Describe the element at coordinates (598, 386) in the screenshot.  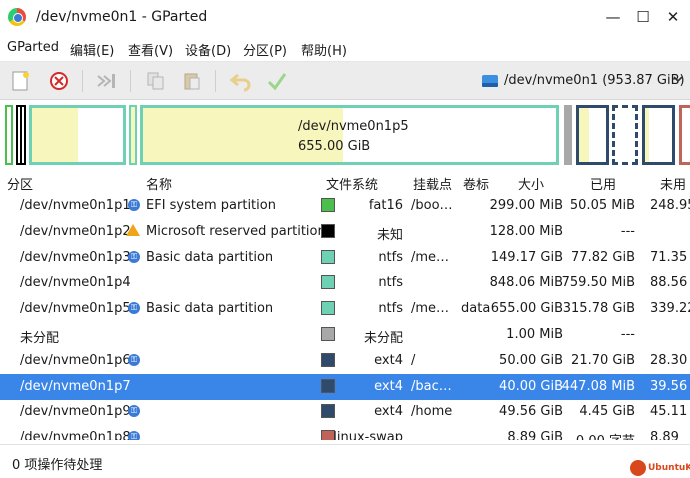
I see `cell-used: 447.08 MiB` at that location.